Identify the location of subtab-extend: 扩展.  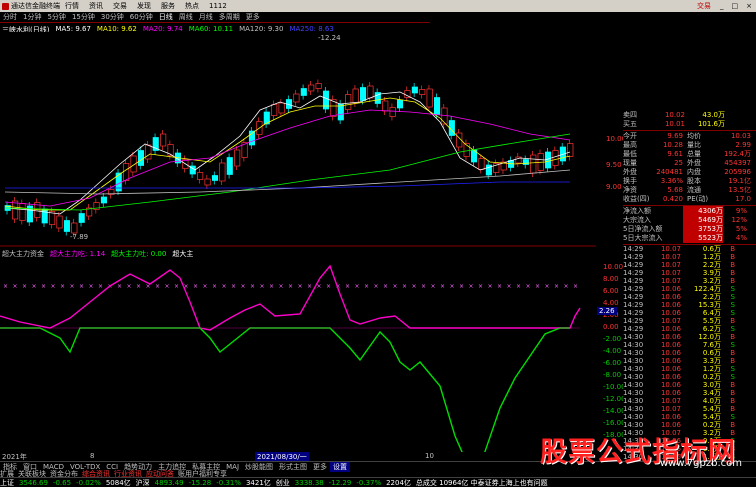
(7, 473).